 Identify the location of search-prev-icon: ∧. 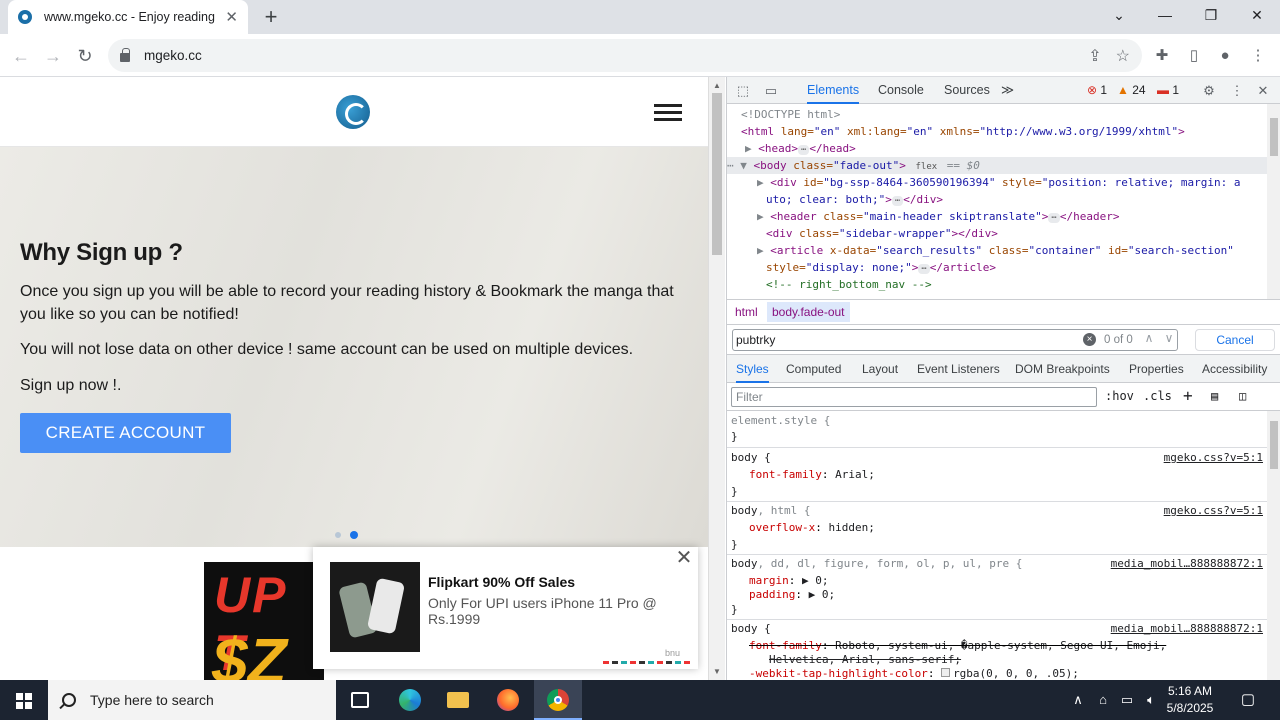
(1149, 339).